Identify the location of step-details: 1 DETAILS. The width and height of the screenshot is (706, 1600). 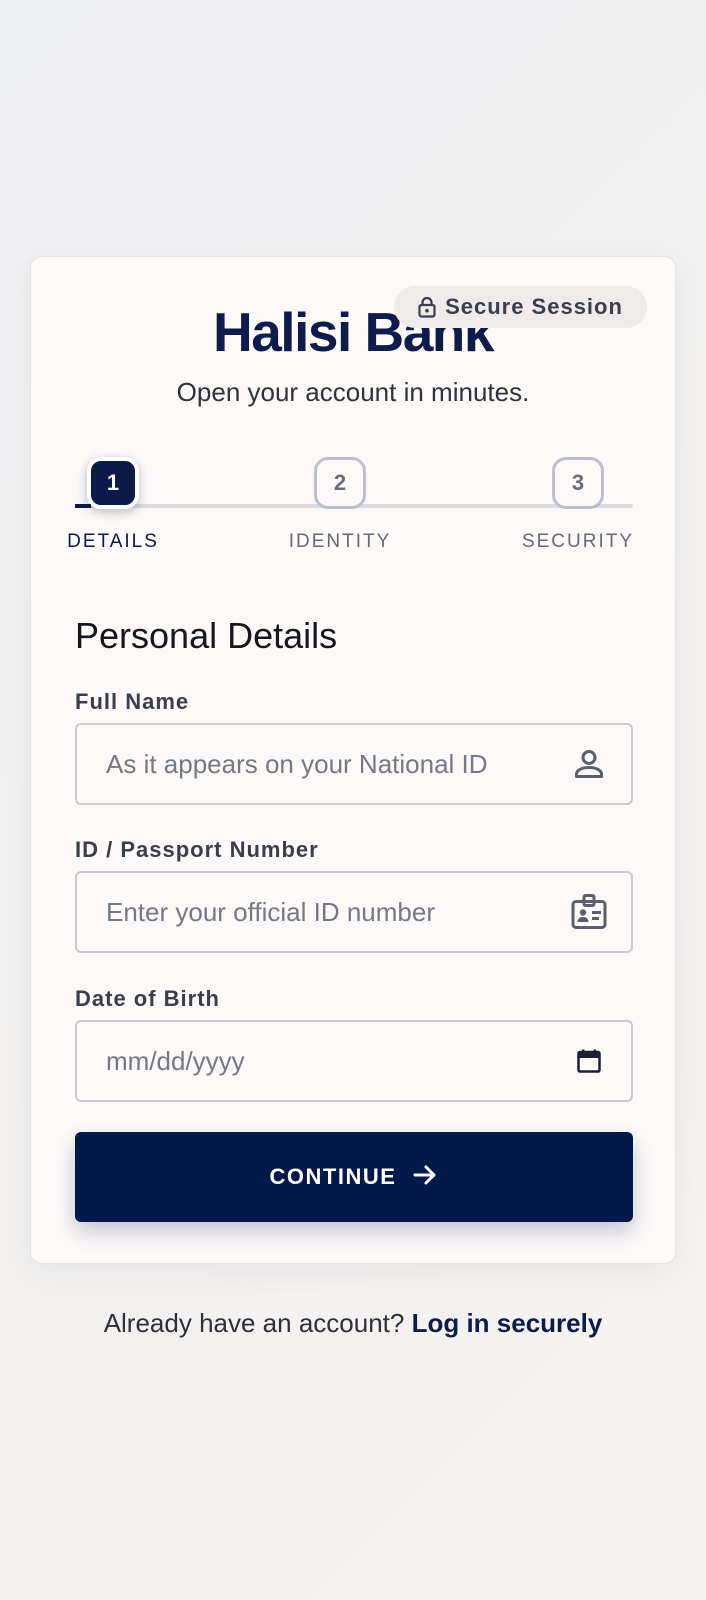
(113, 505).